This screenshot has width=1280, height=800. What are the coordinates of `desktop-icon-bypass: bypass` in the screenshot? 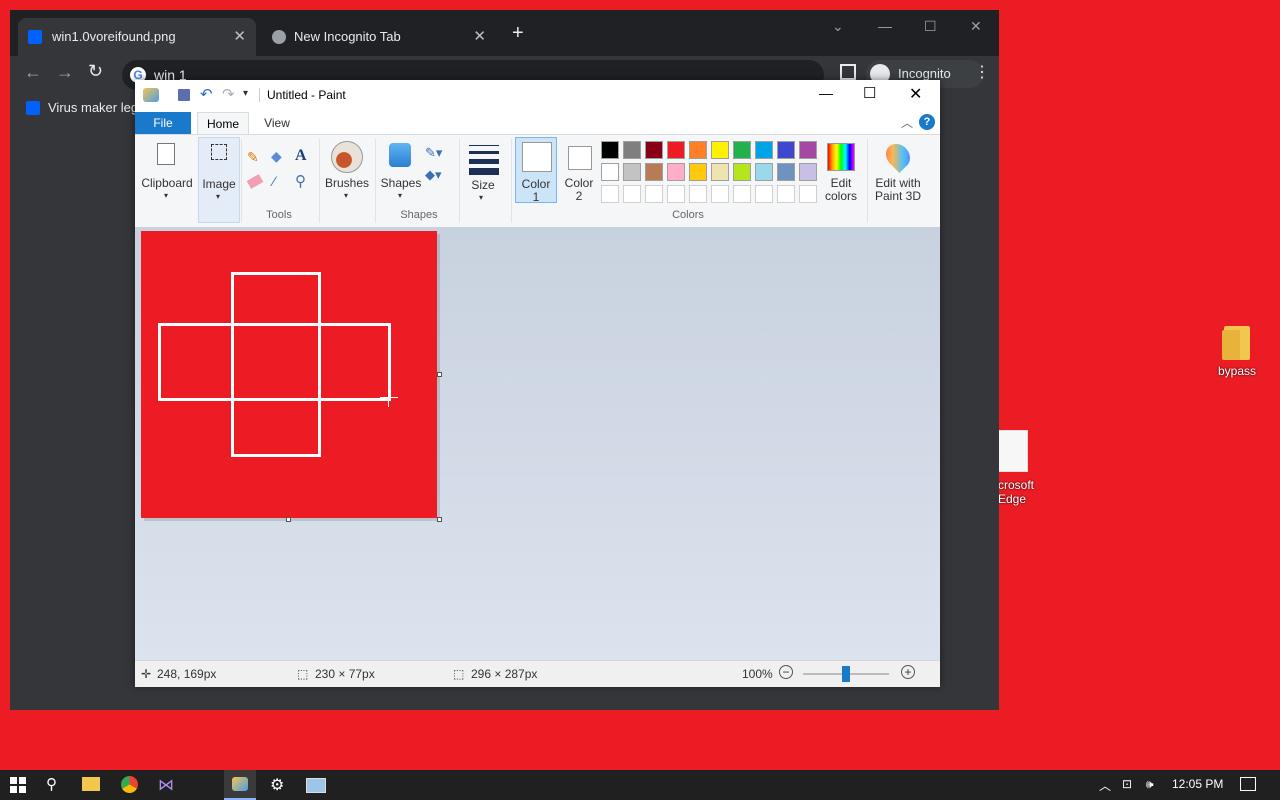 It's located at (1237, 352).